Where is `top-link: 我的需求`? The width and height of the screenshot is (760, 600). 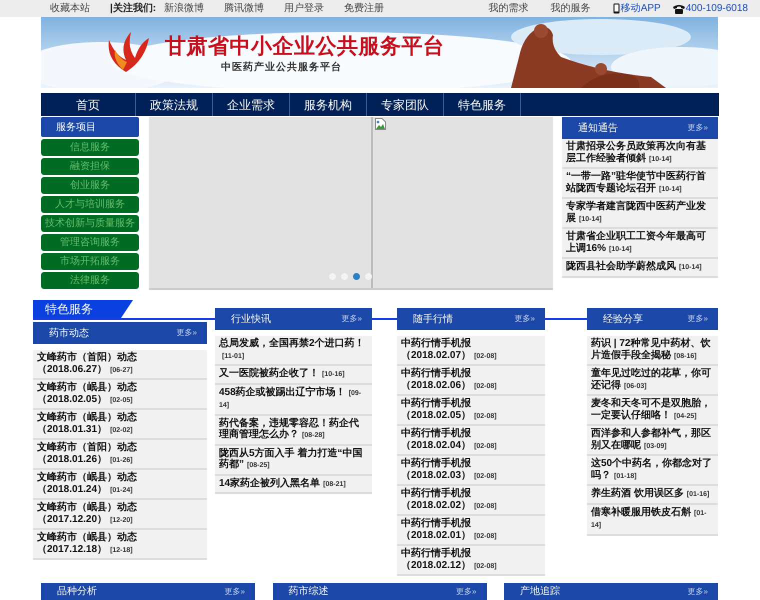
top-link: 我的需求 is located at coordinates (508, 8).